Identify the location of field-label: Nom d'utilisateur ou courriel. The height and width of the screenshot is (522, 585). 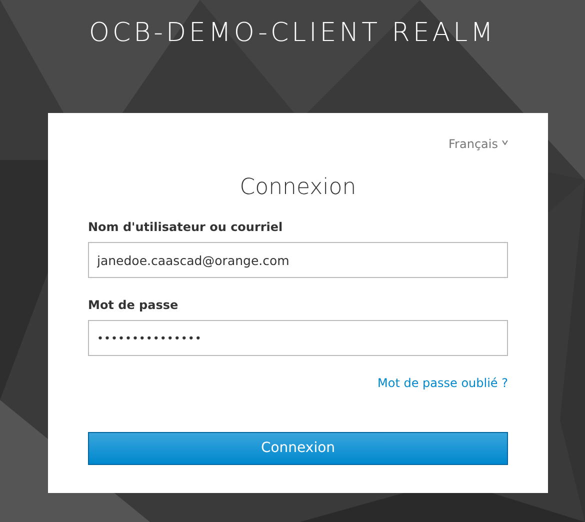
(186, 227).